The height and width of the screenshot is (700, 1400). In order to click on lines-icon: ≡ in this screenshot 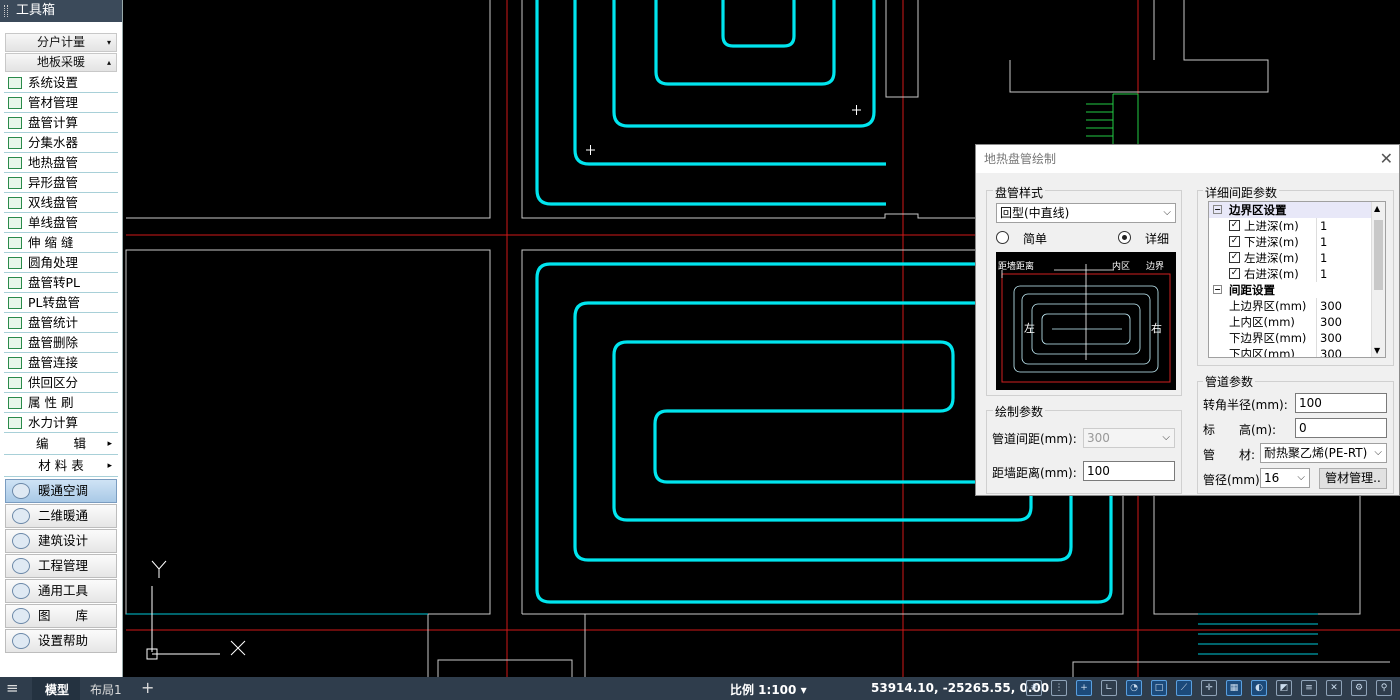, I will do `click(1309, 688)`.